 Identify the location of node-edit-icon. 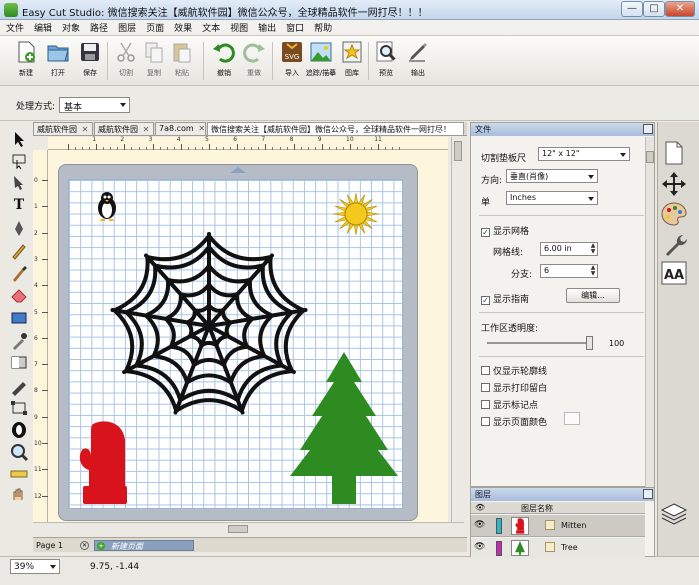
(19, 162).